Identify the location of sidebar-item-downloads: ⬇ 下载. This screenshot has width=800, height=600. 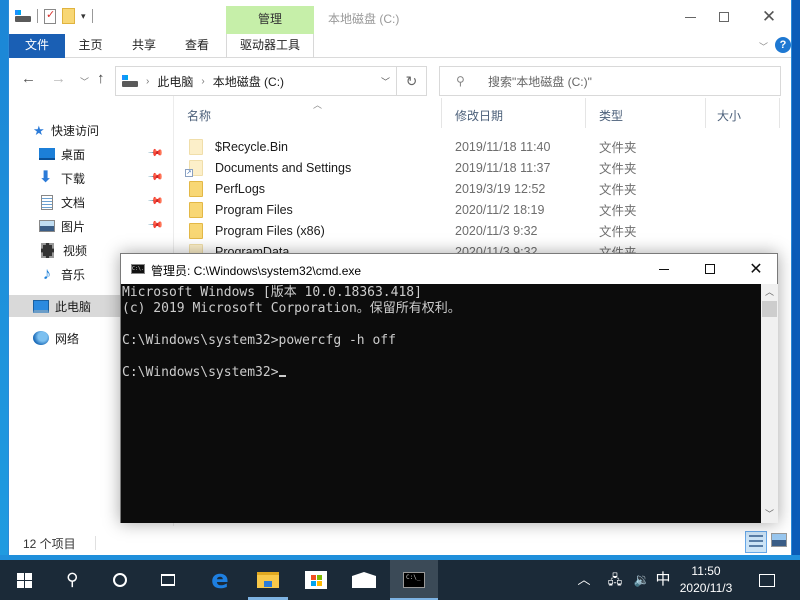
(119, 178).